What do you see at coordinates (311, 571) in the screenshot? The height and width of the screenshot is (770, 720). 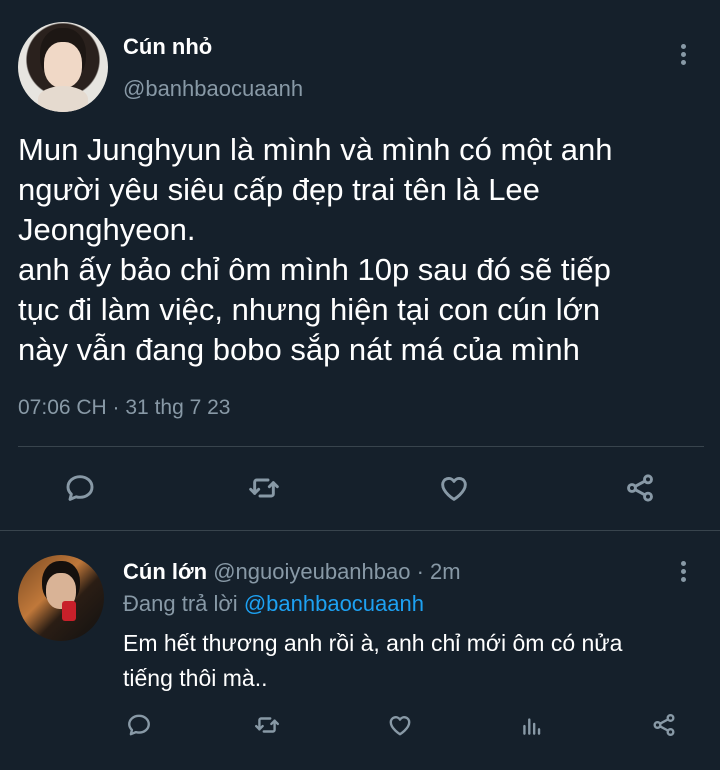 I see `reply-handle: @nguoiyeubanhbao` at bounding box center [311, 571].